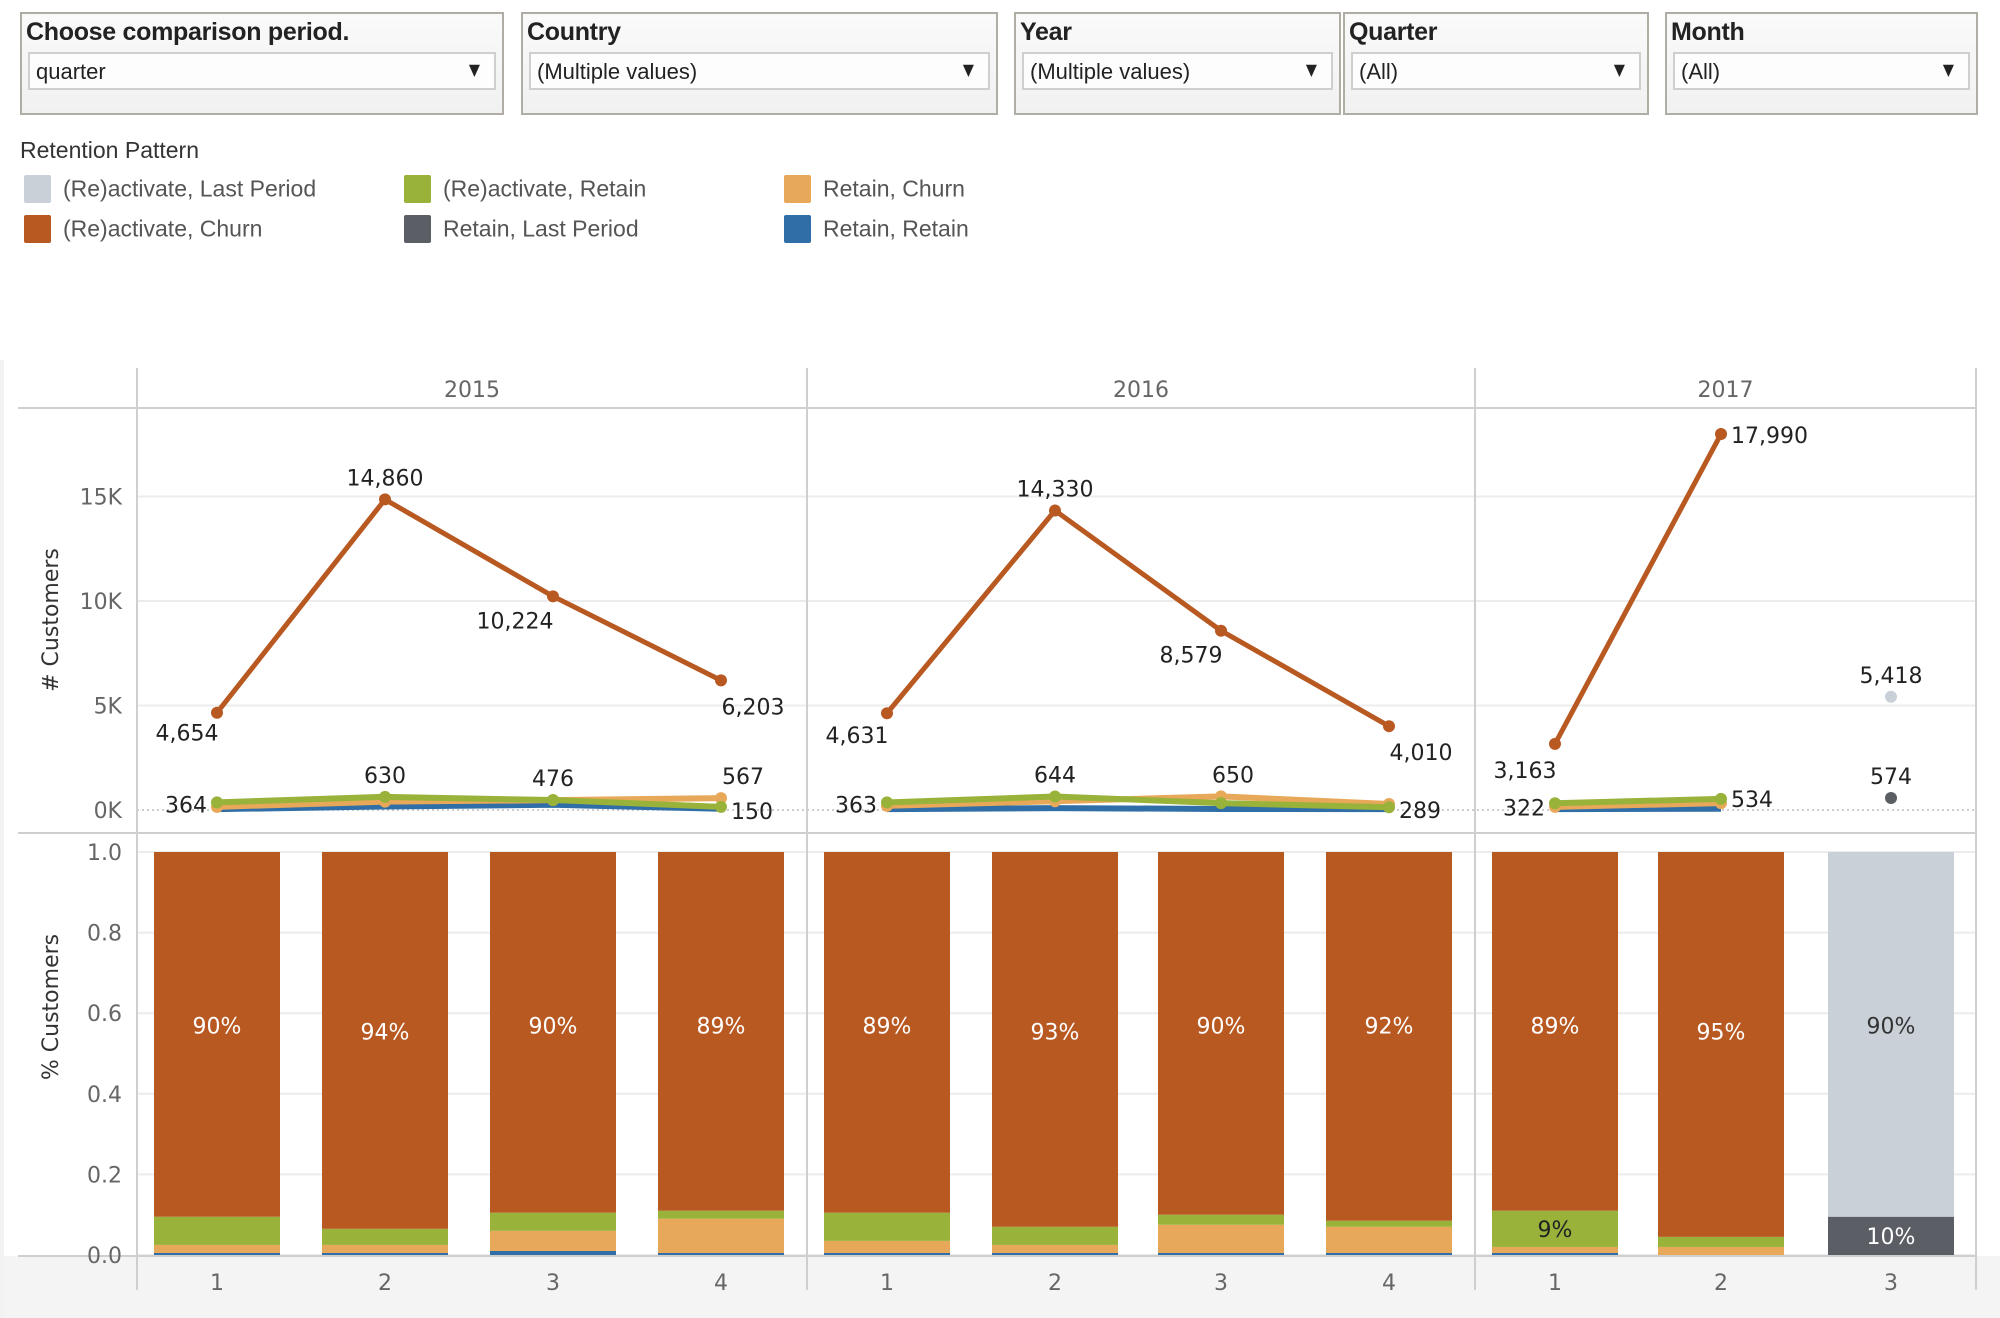 This screenshot has width=2000, height=1318. What do you see at coordinates (2, 839) in the screenshot?
I see `left-edge` at bounding box center [2, 839].